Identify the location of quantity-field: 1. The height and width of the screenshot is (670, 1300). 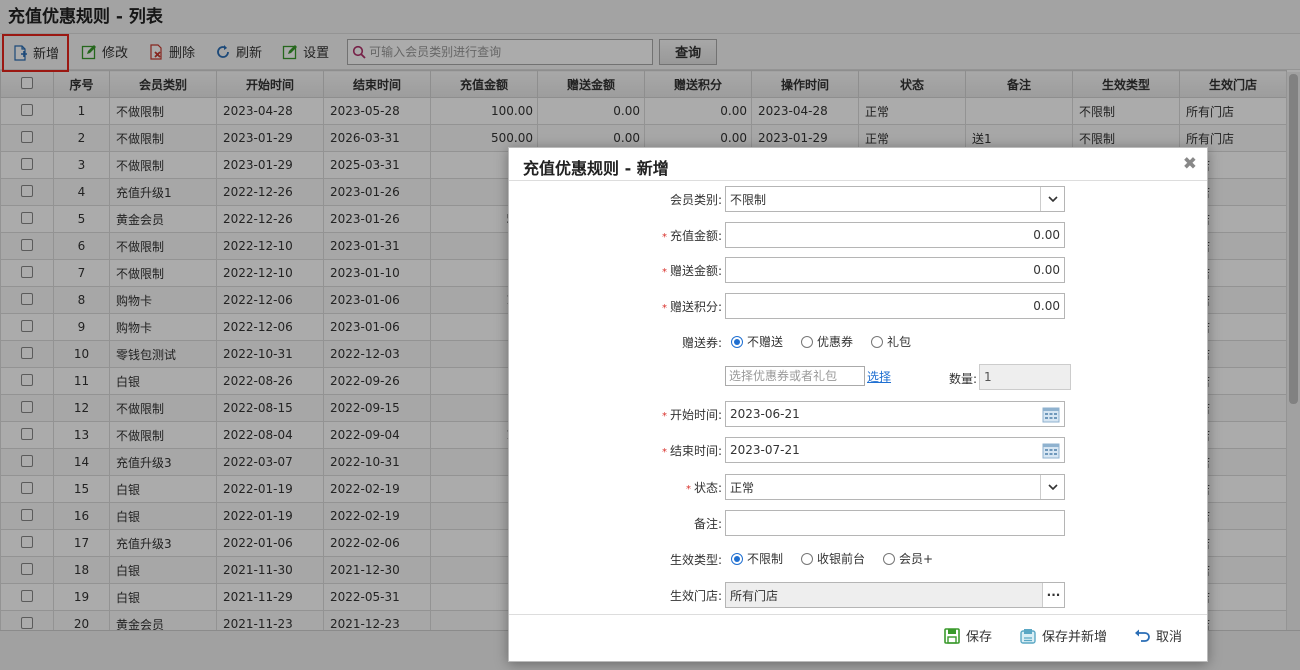
(1025, 377).